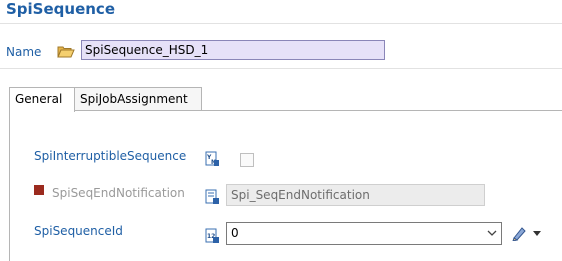 Image resolution: width=562 pixels, height=261 pixels. What do you see at coordinates (39, 190) in the screenshot?
I see `disabled-marker-icon` at bounding box center [39, 190].